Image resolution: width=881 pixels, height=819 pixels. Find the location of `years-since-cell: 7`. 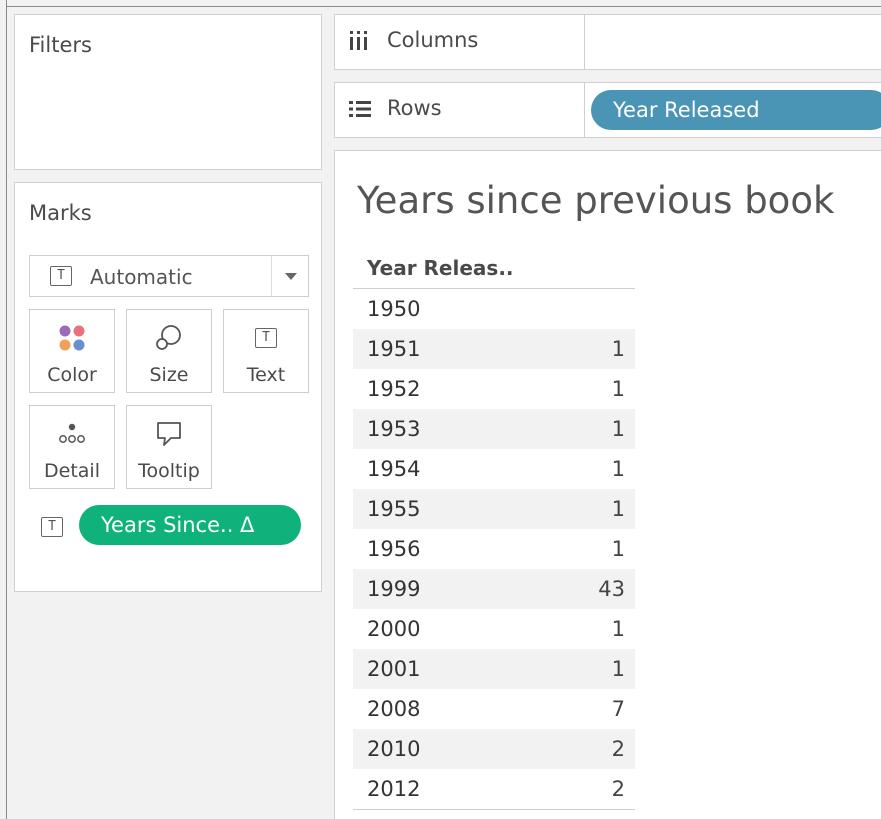

years-since-cell: 7 is located at coordinates (618, 709).